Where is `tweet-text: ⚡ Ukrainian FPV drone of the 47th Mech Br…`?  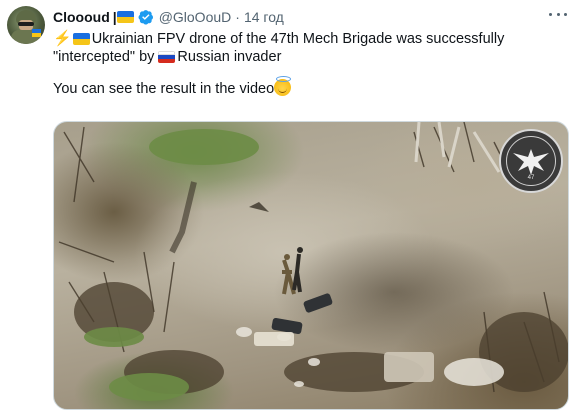
tweet-text: ⚡ Ukrainian FPV drone of the 47th Mech Br… is located at coordinates (310, 63).